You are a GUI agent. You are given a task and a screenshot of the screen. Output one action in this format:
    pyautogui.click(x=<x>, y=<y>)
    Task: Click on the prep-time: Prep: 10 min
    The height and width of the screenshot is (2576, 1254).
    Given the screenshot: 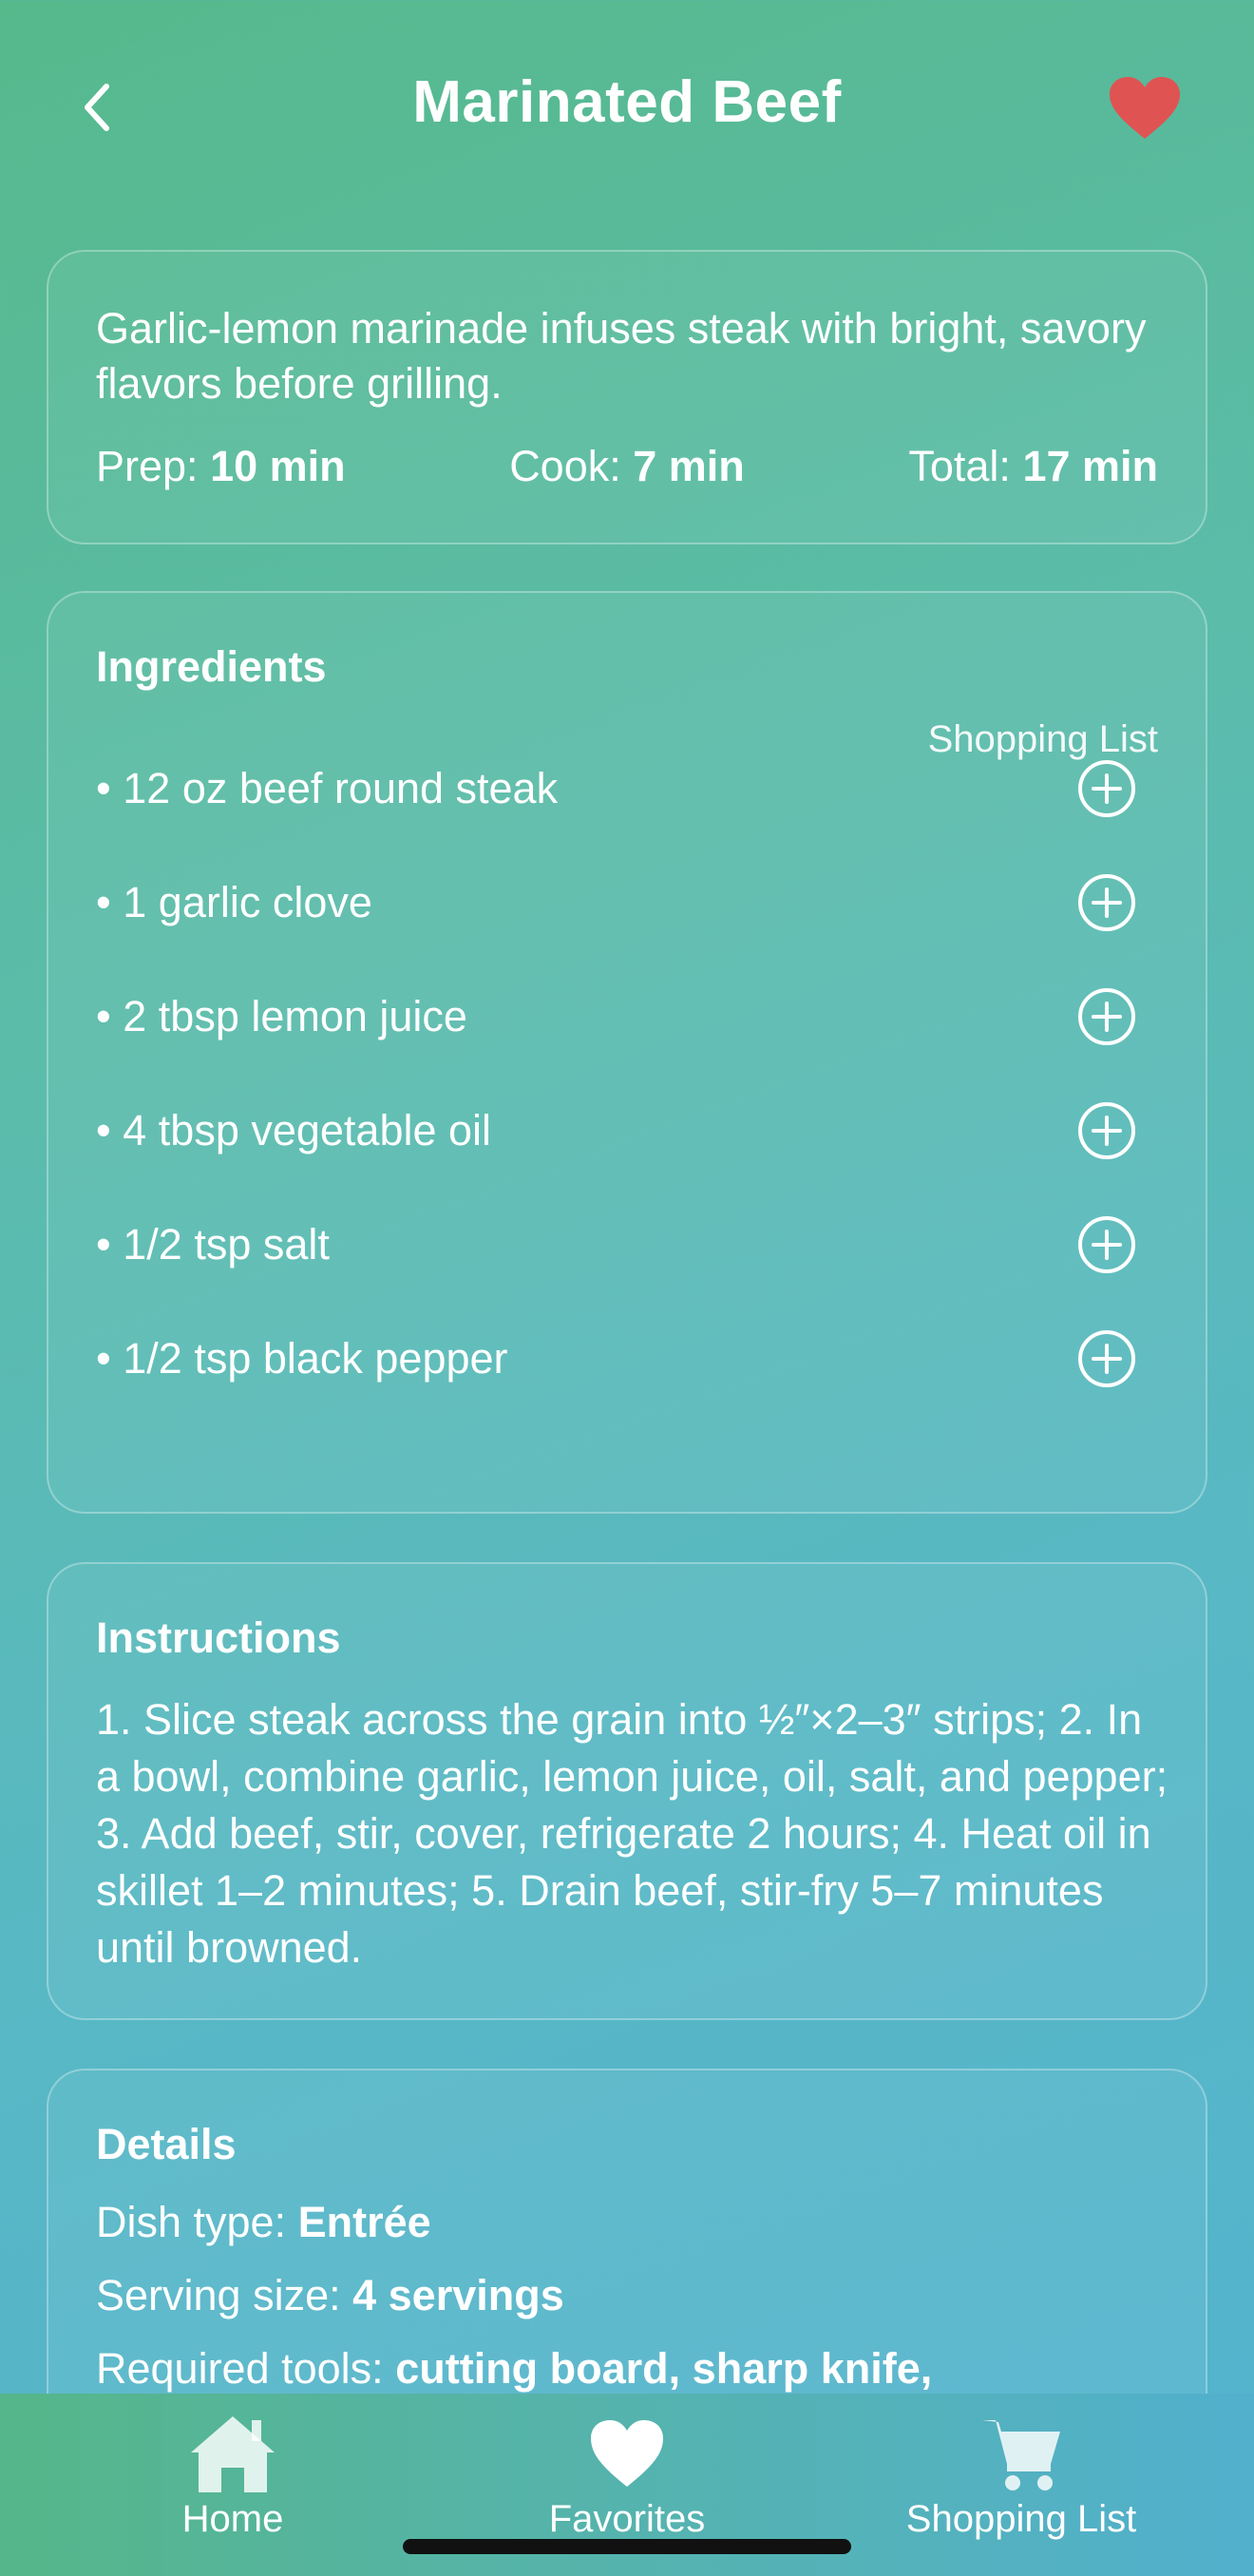 What is the action you would take?
    pyautogui.click(x=221, y=466)
    